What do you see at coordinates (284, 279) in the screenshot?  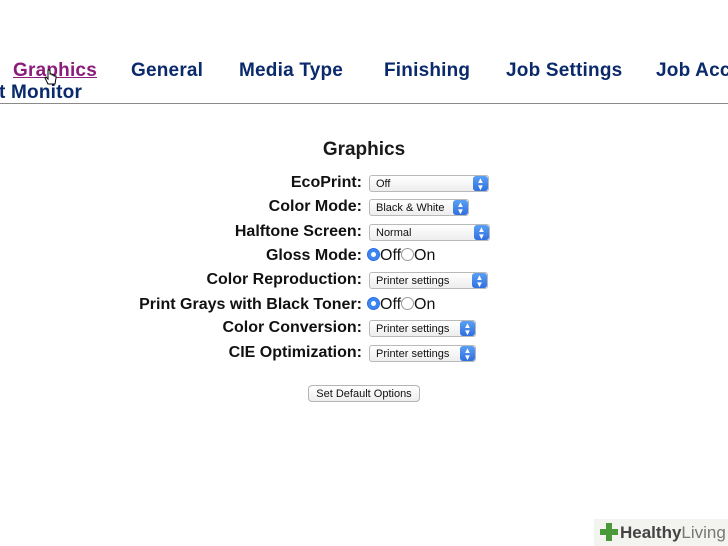 I see `color-reproduction-label: Color Reproduction:` at bounding box center [284, 279].